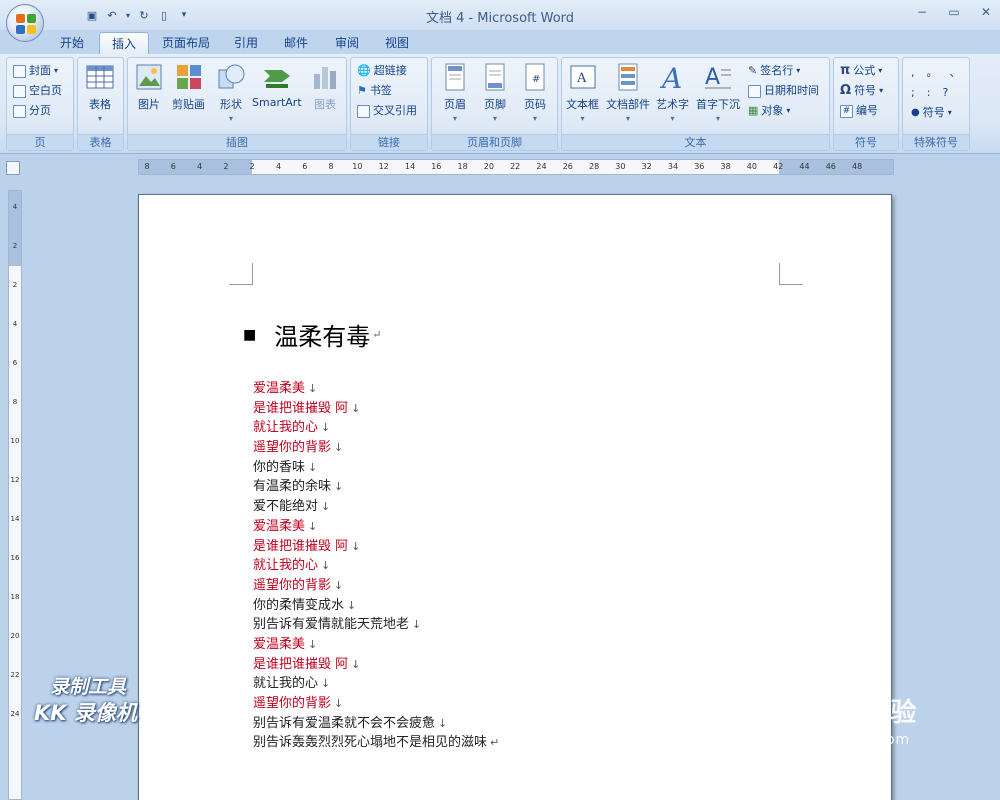 The height and width of the screenshot is (800, 1000). I want to click on equation-button: π 公式 ▾, so click(861, 71).